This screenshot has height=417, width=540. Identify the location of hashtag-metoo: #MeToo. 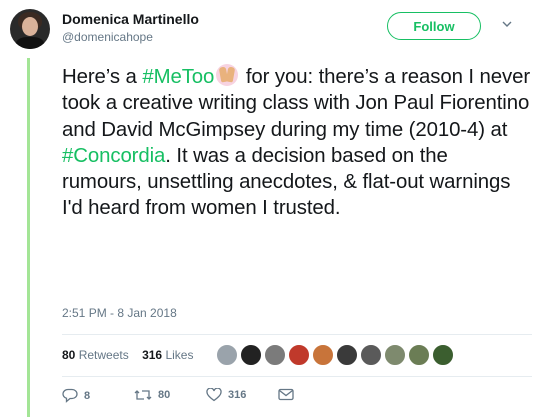
(178, 77).